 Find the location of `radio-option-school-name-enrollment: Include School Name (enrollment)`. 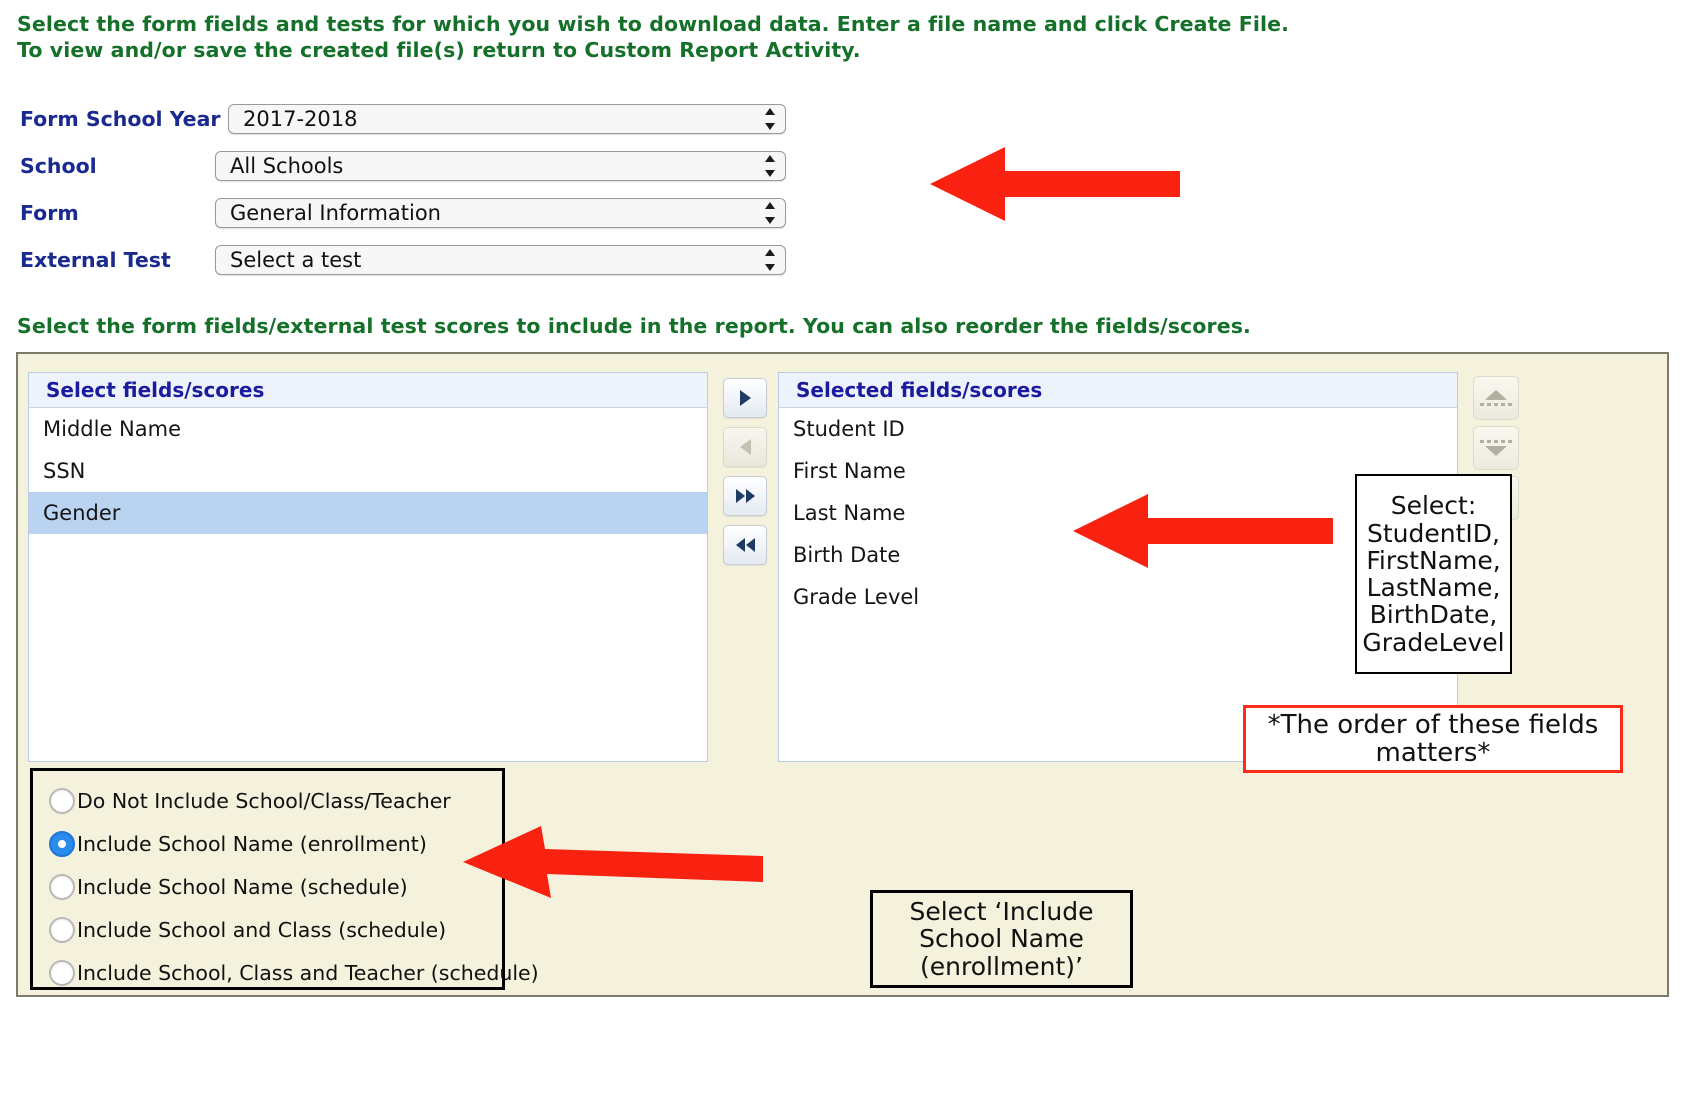

radio-option-school-name-enrollment: Include School Name (enrollment) is located at coordinates (275, 843).